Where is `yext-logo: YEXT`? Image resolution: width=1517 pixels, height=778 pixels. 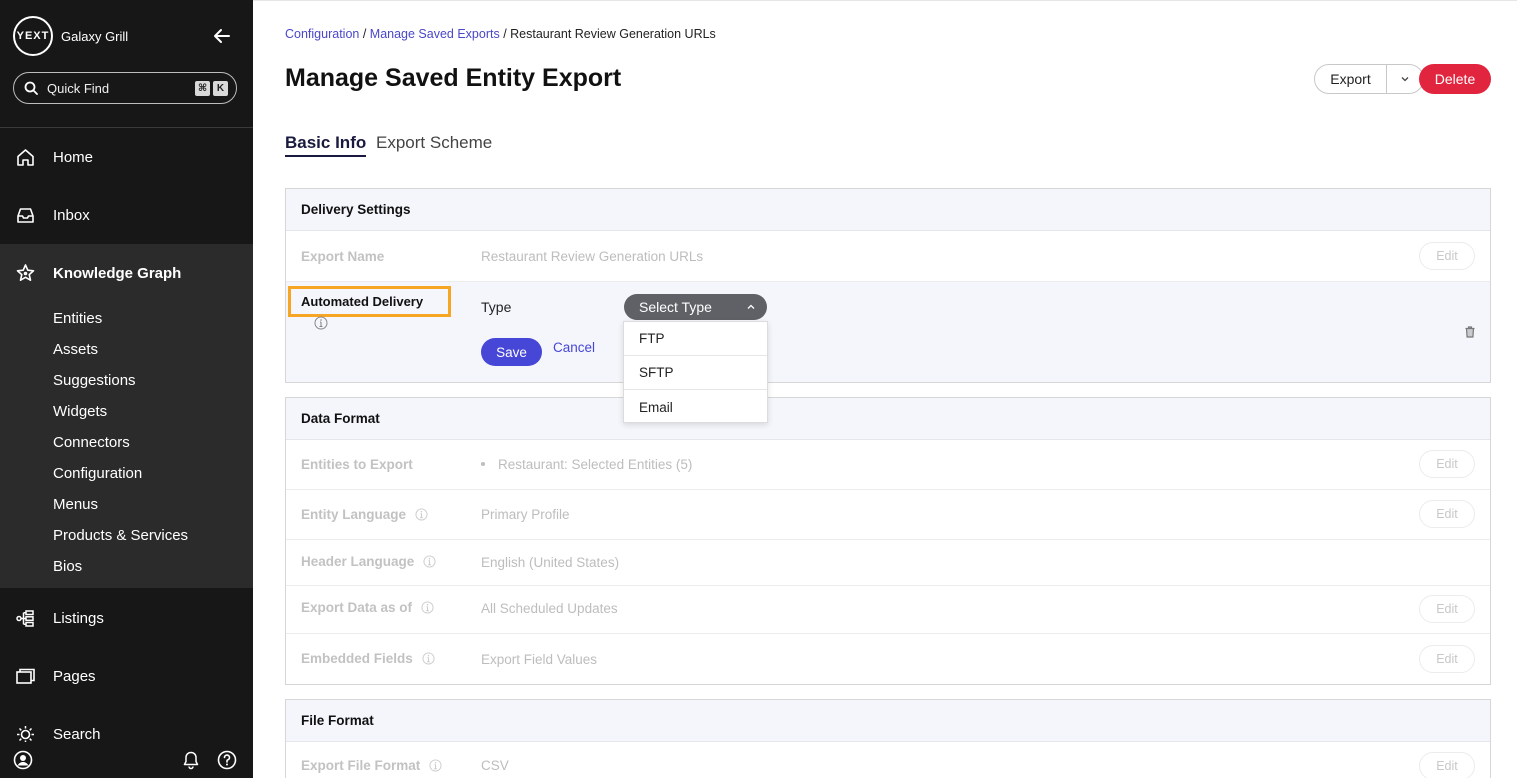
yext-logo: YEXT is located at coordinates (33, 36).